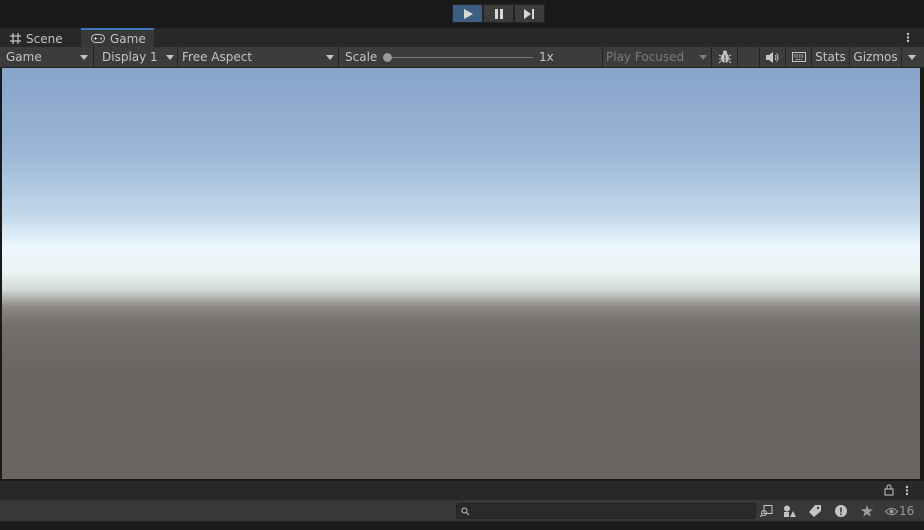  Describe the element at coordinates (15, 38) in the screenshot. I see `grid-icon` at that location.